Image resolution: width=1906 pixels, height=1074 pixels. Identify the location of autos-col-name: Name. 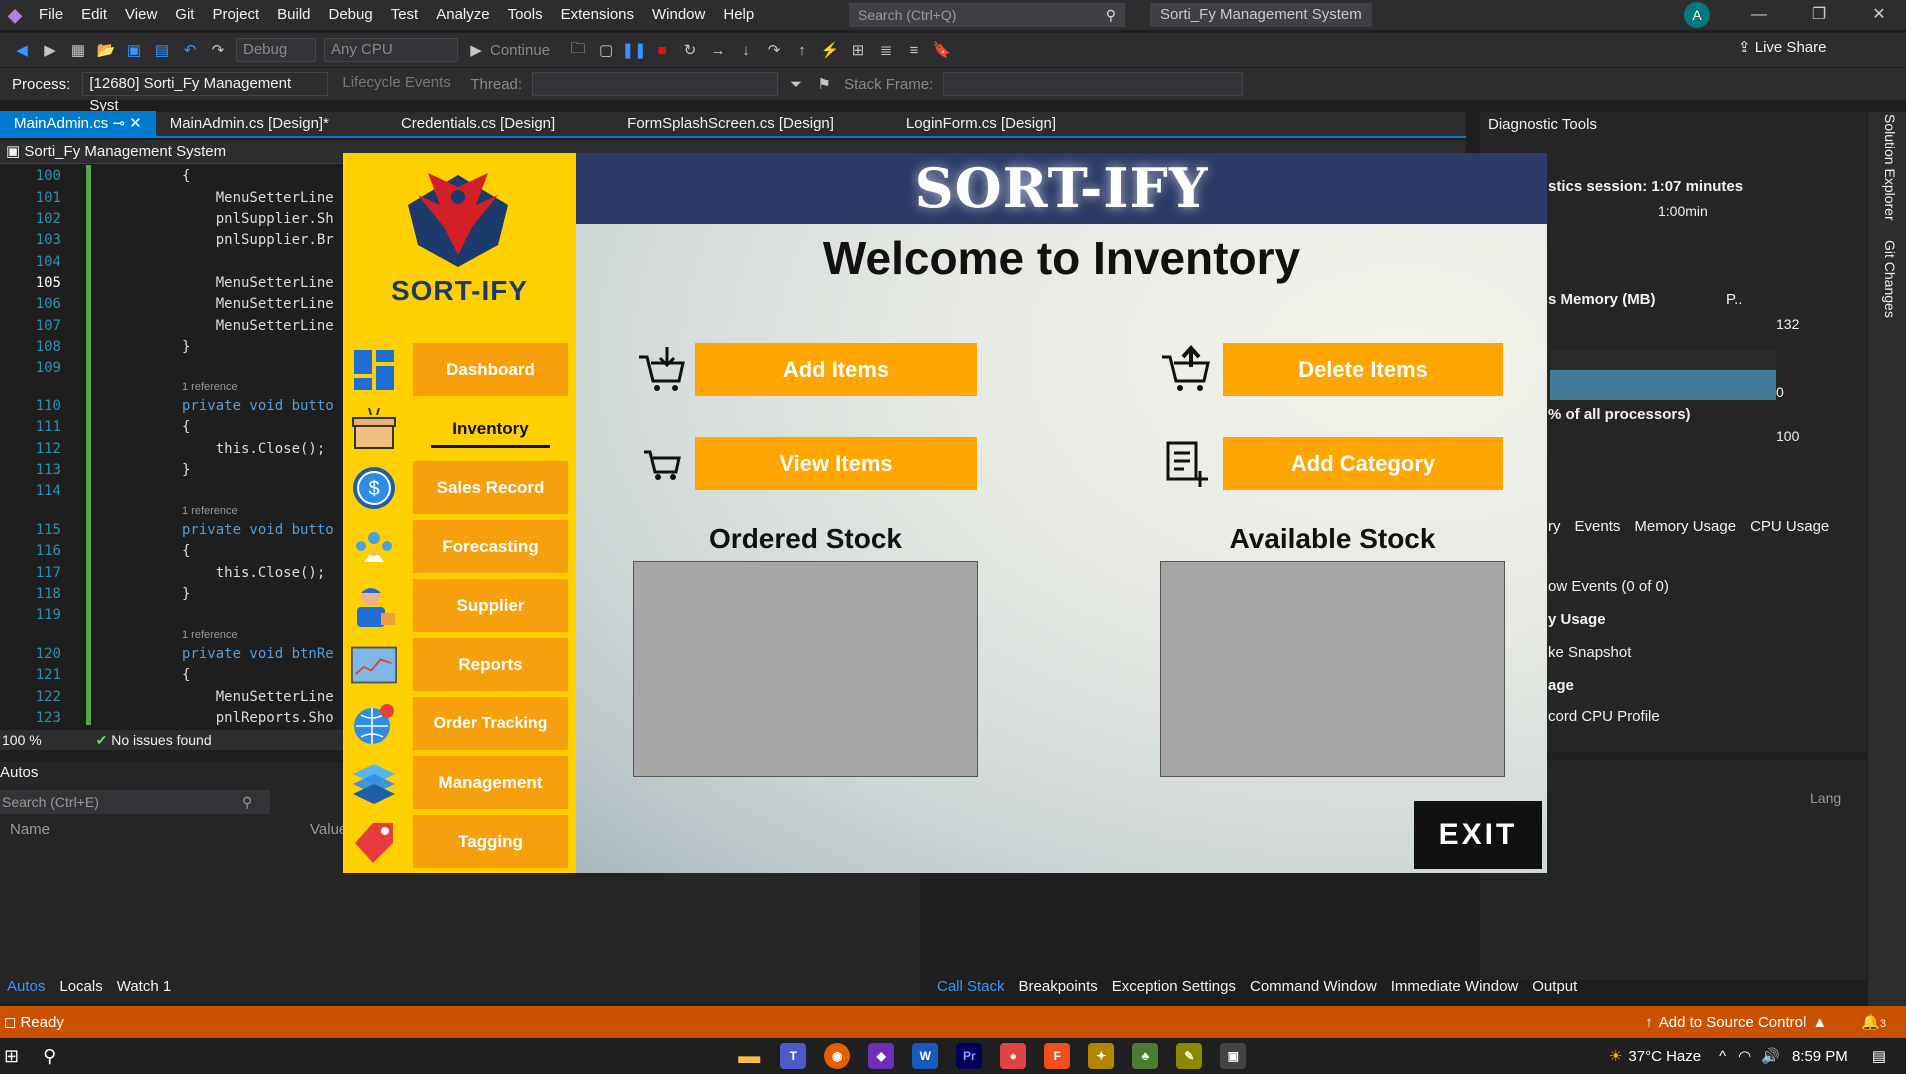
(30, 830).